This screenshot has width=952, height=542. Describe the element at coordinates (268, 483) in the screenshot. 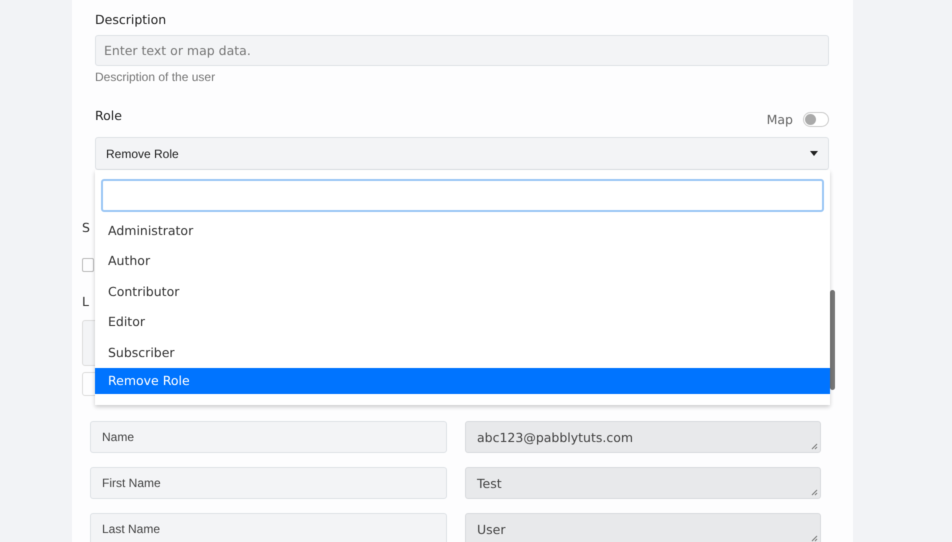

I see `field-name: First Name` at that location.